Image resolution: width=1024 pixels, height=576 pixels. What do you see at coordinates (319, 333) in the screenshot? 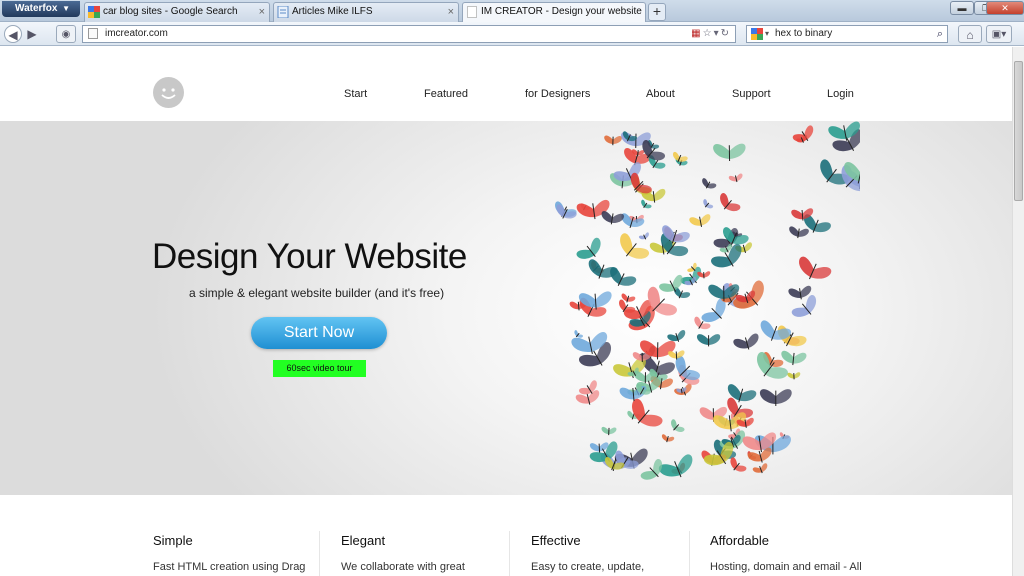
I see `start-now-button: Start Now` at bounding box center [319, 333].